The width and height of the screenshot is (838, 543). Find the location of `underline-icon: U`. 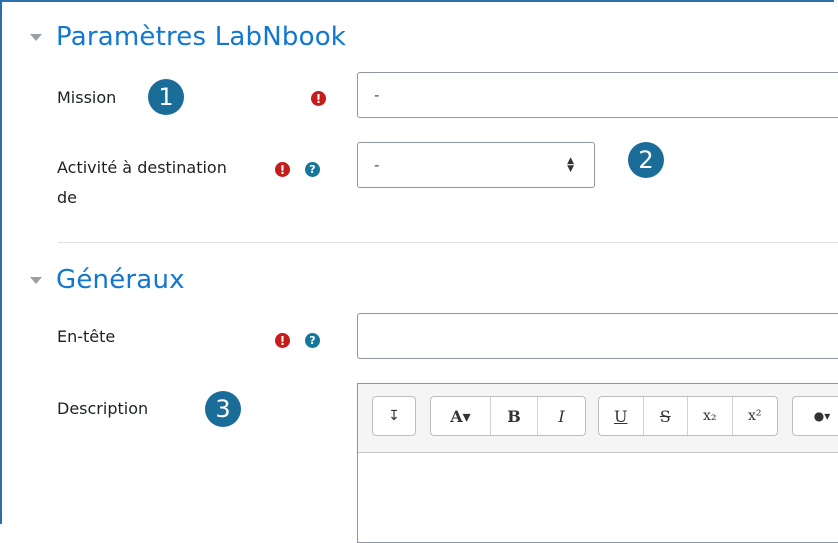

underline-icon: U is located at coordinates (621, 416).